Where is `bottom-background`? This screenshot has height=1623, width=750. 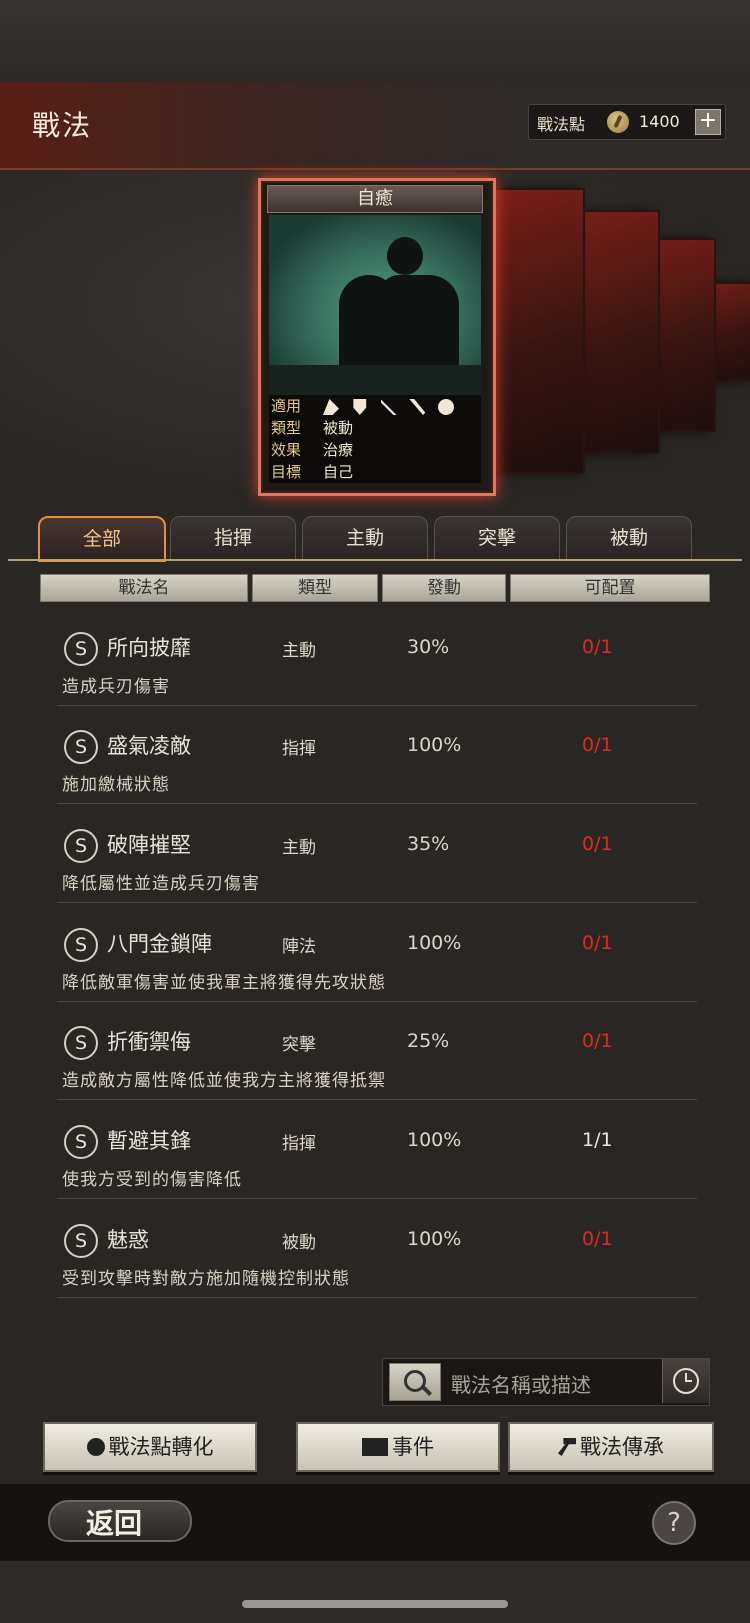 bottom-background is located at coordinates (375, 1592).